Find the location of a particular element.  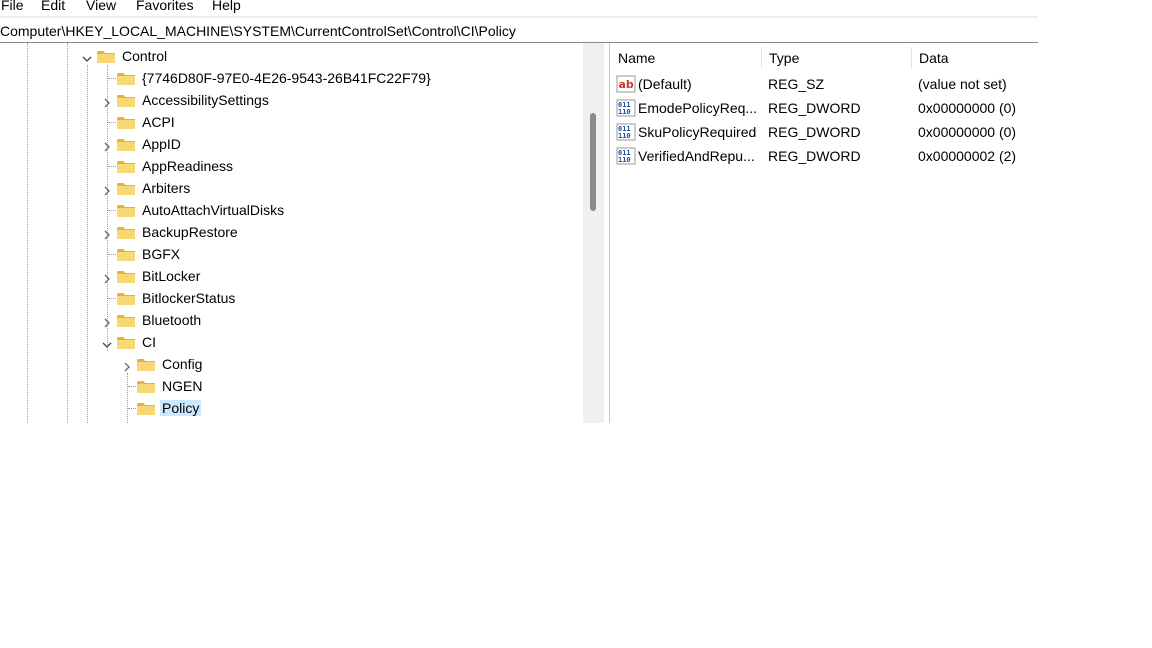

value-data: (value not set) is located at coordinates (962, 84).